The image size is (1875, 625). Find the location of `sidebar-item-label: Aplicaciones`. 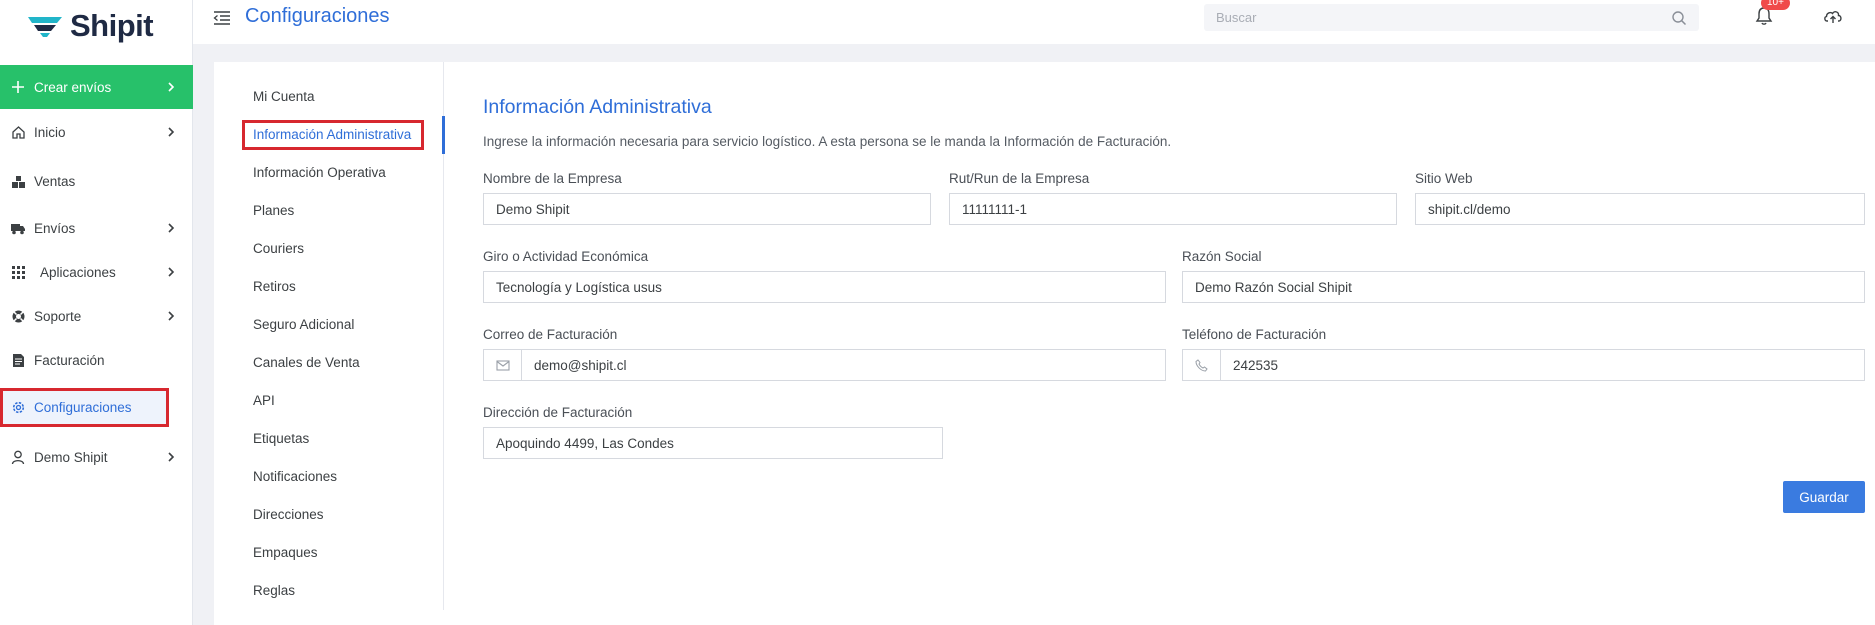

sidebar-item-label: Aplicaciones is located at coordinates (78, 272).